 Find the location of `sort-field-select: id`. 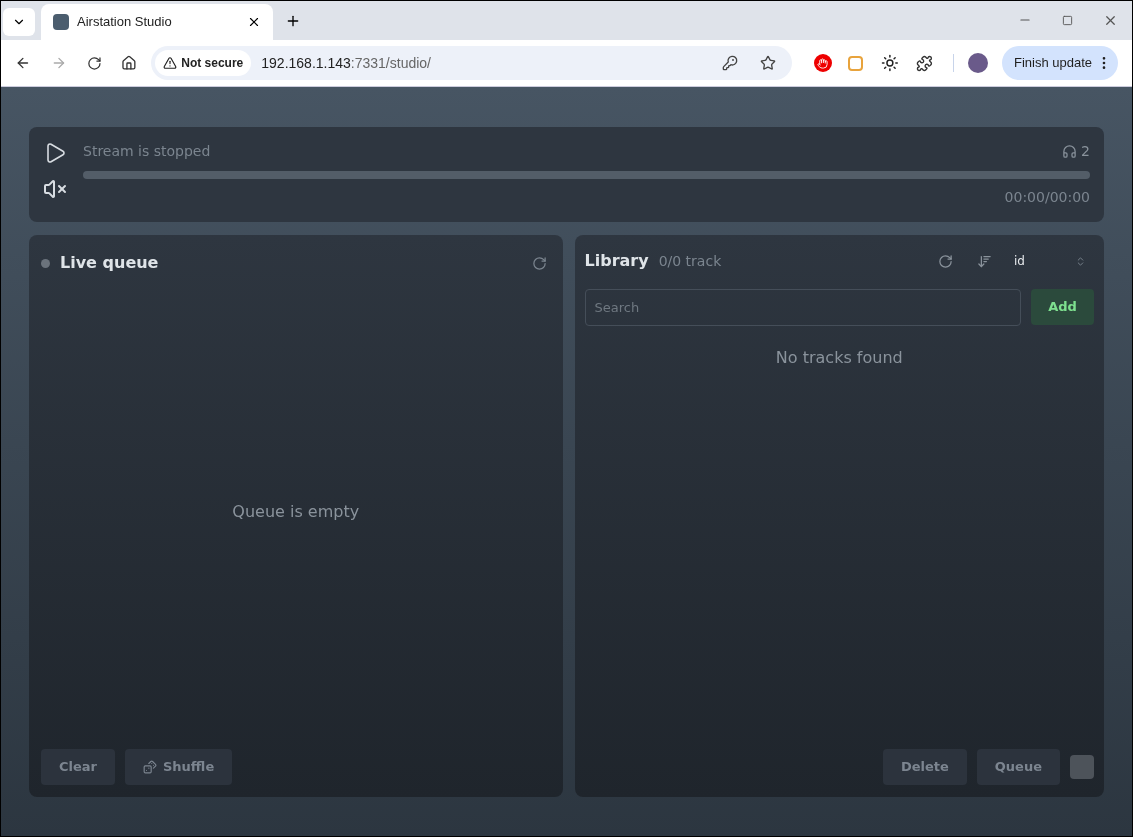

sort-field-select: id is located at coordinates (1054, 261).